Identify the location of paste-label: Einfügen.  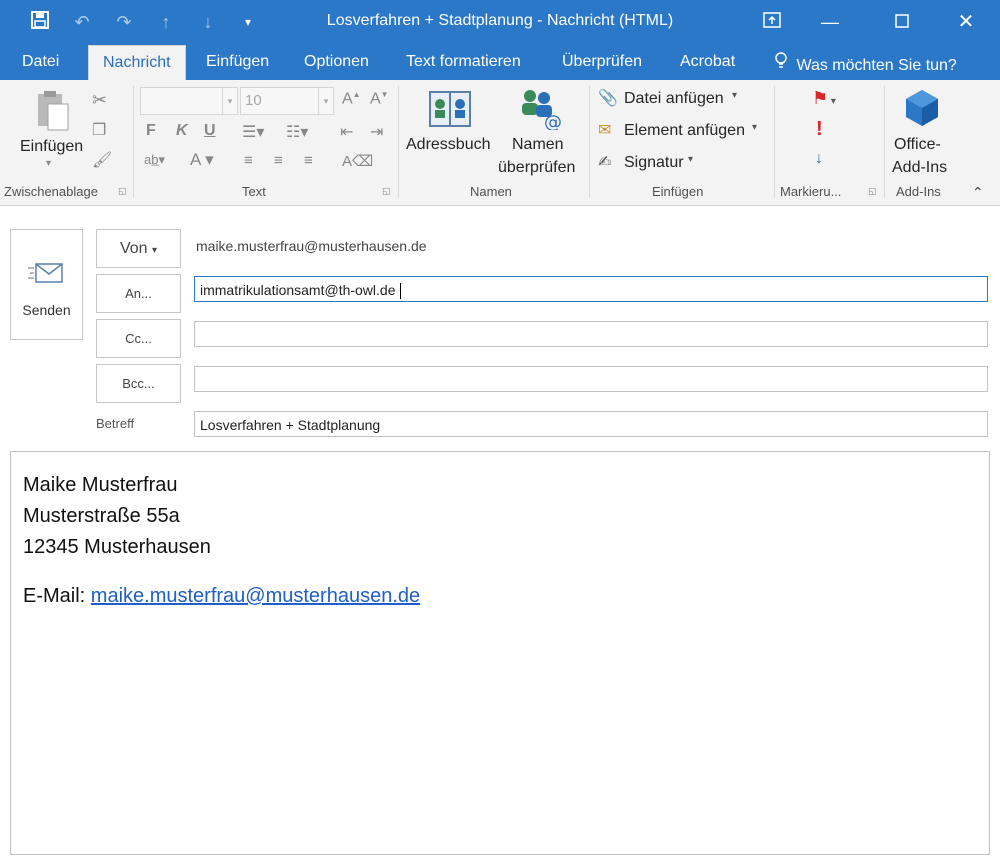
(52, 146).